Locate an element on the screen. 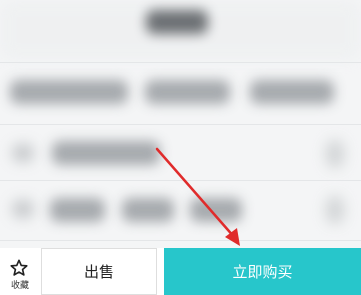 The height and width of the screenshot is (295, 361). blurred-title is located at coordinates (177, 22).